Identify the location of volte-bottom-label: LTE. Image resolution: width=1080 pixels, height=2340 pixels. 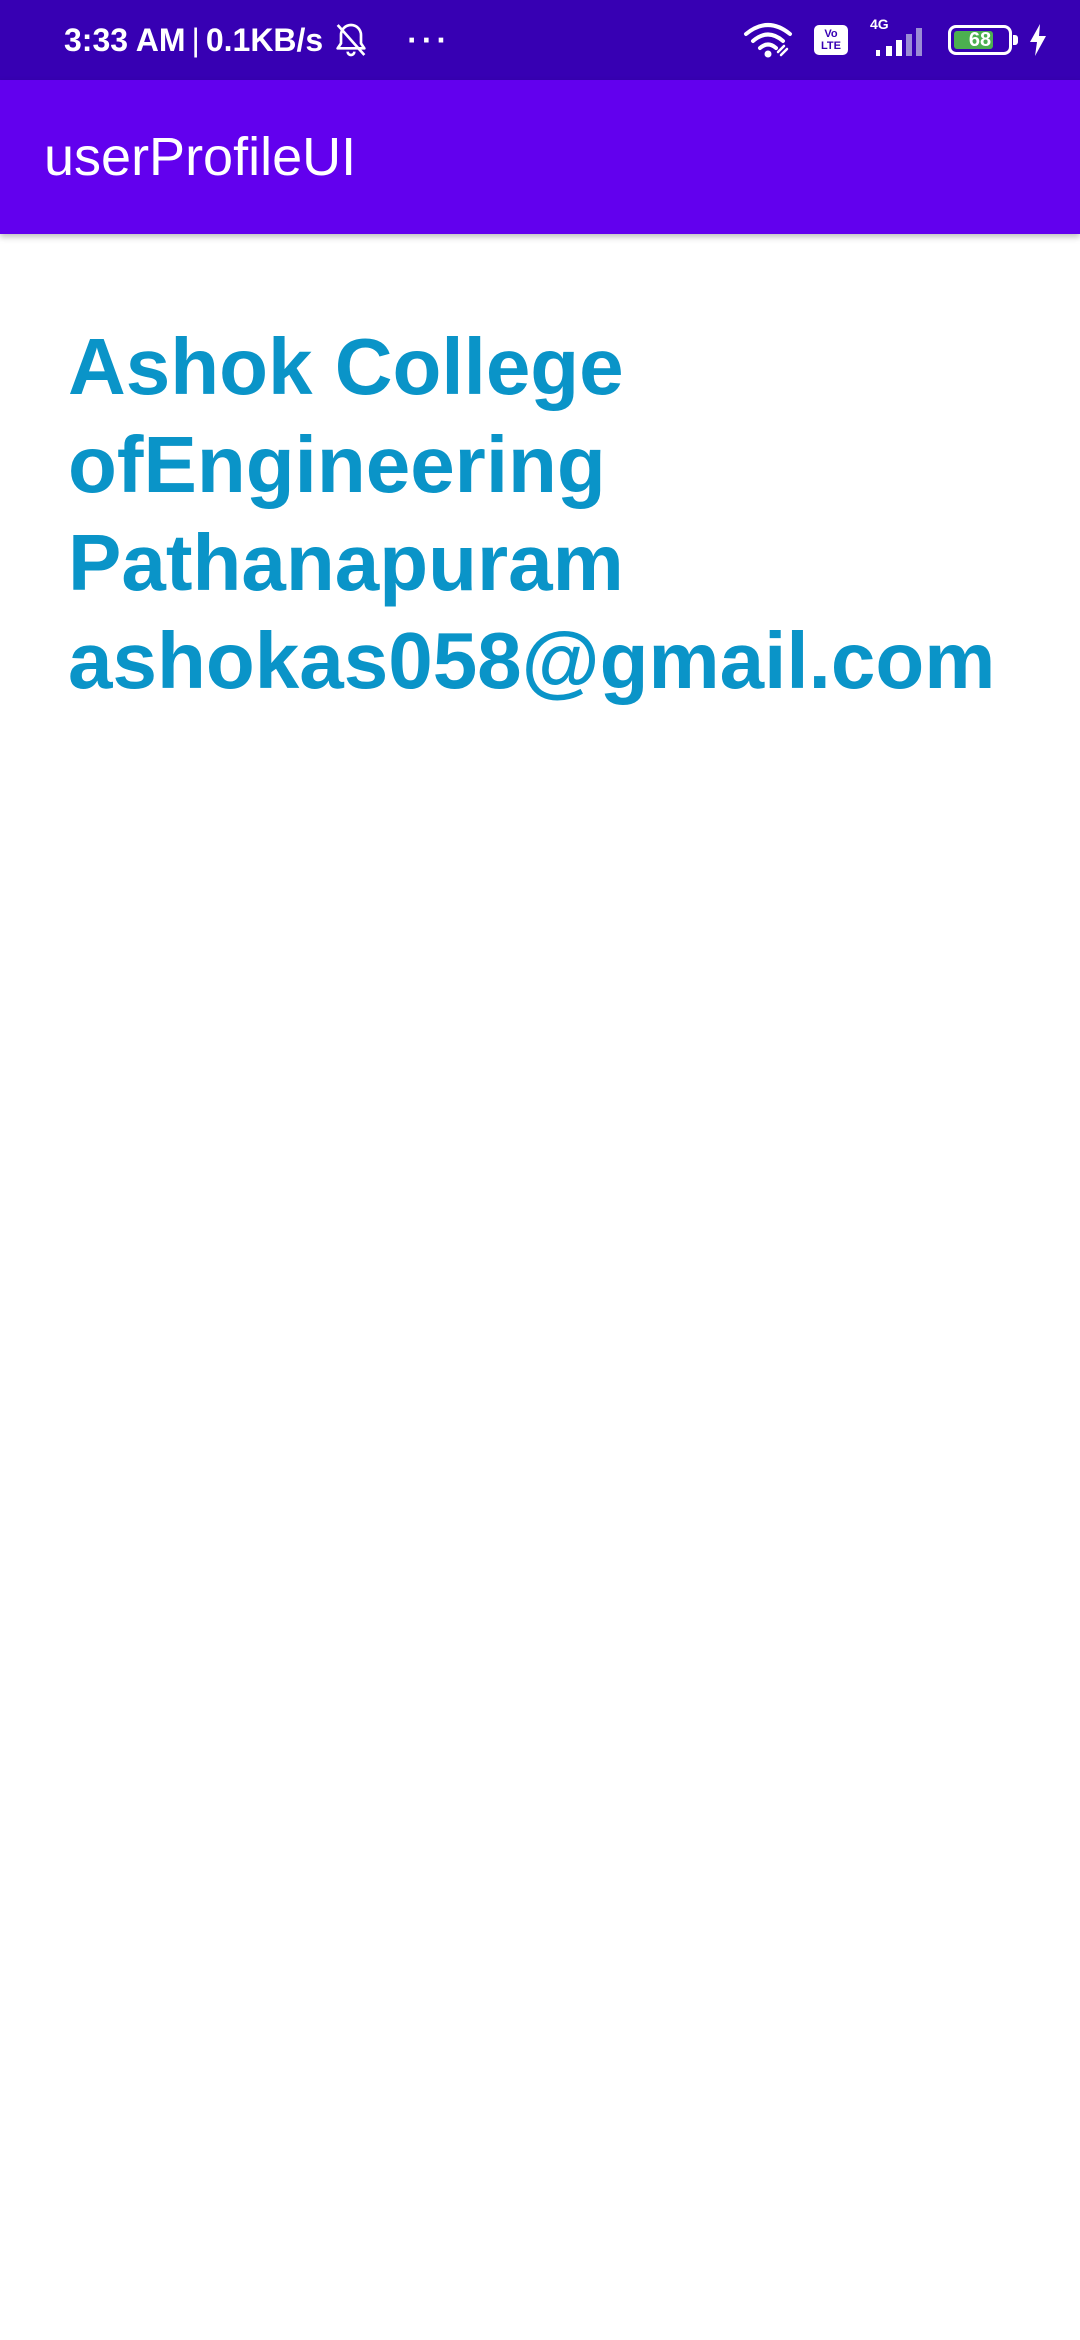
(831, 46).